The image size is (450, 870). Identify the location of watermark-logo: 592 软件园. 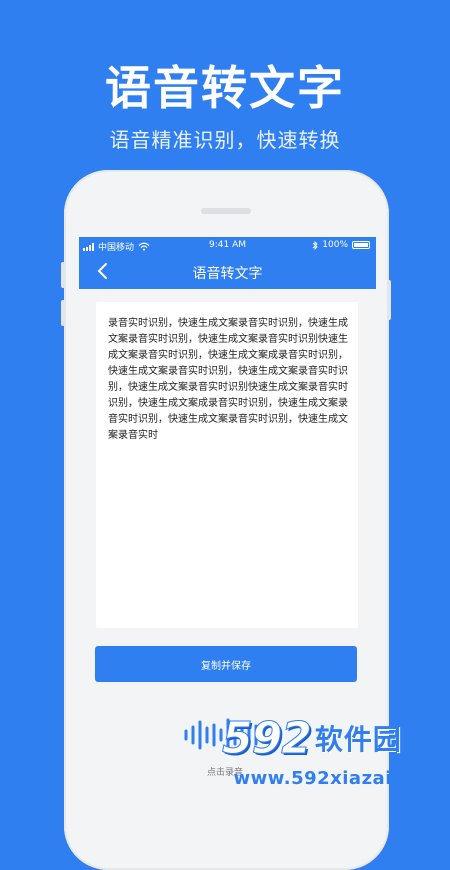
(335, 738).